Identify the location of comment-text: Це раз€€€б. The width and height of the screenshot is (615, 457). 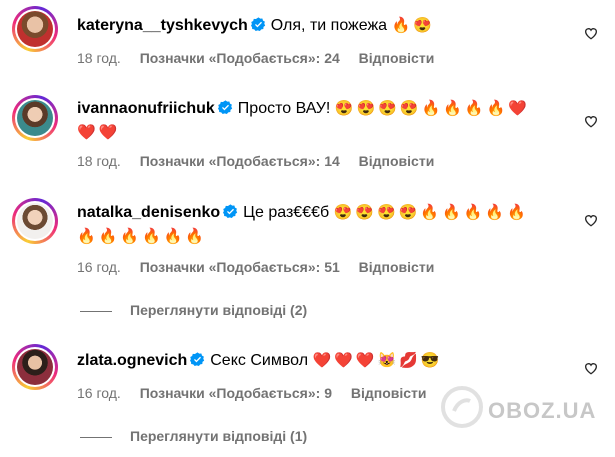
(286, 212).